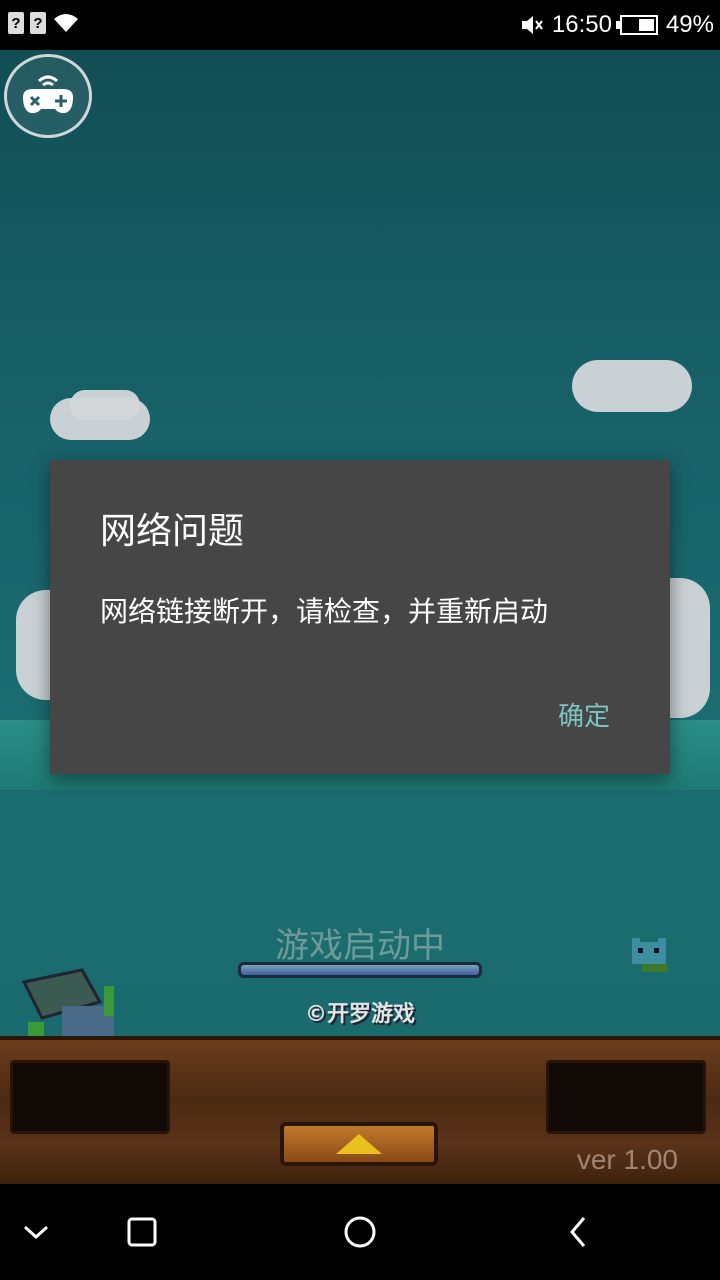  I want to click on back-icon, so click(578, 1232).